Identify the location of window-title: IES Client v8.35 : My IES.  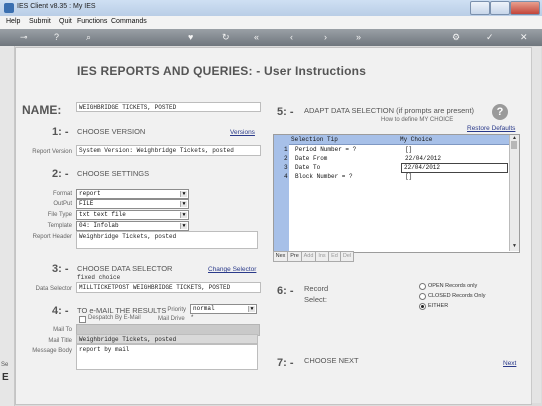
(56, 6).